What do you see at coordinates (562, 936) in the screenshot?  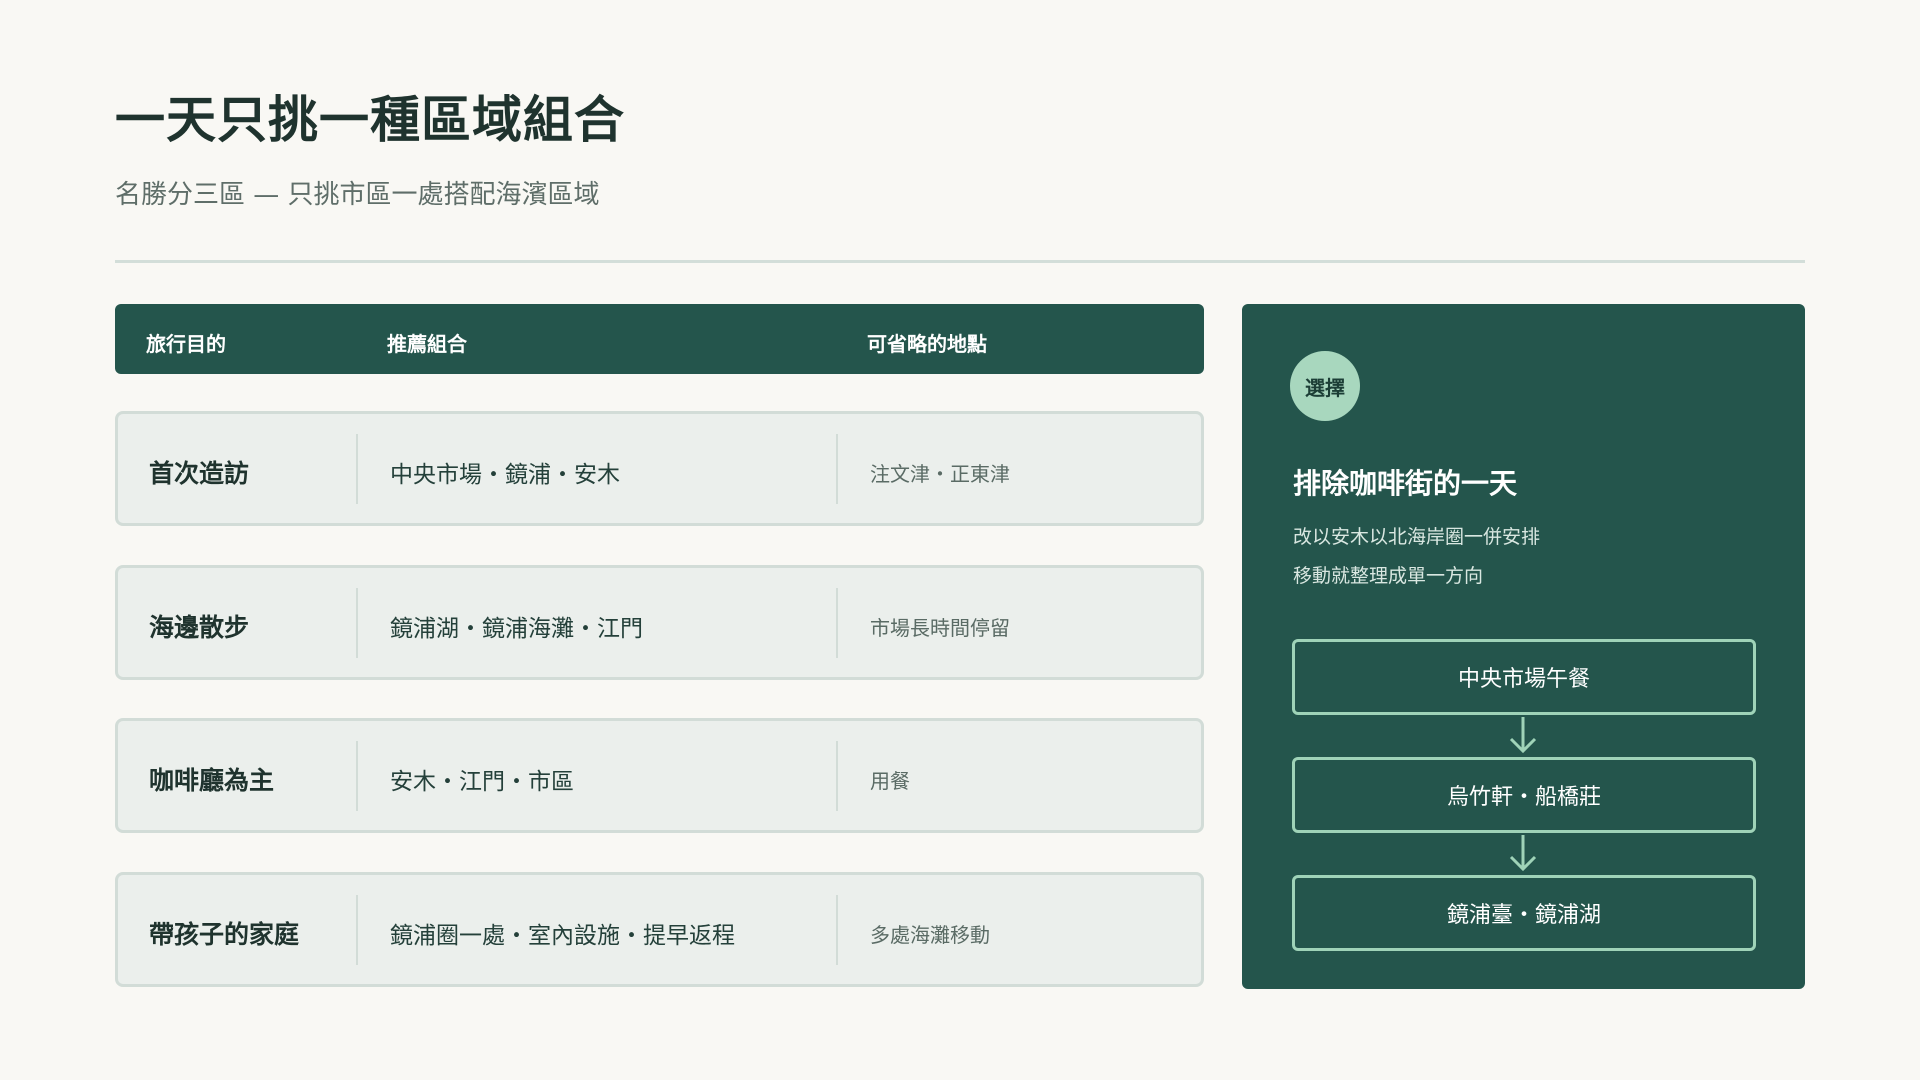 I see `row-combo: 鏡浦圈一處・室內設施・提早返程` at bounding box center [562, 936].